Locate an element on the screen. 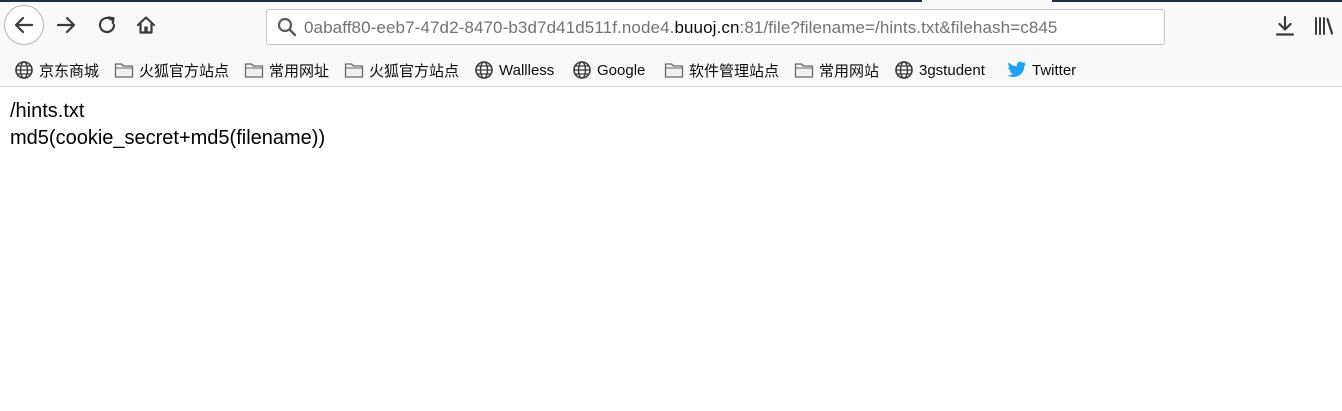  bookmark-folder-firefox-official: 火狐官方站点 is located at coordinates (171, 70).